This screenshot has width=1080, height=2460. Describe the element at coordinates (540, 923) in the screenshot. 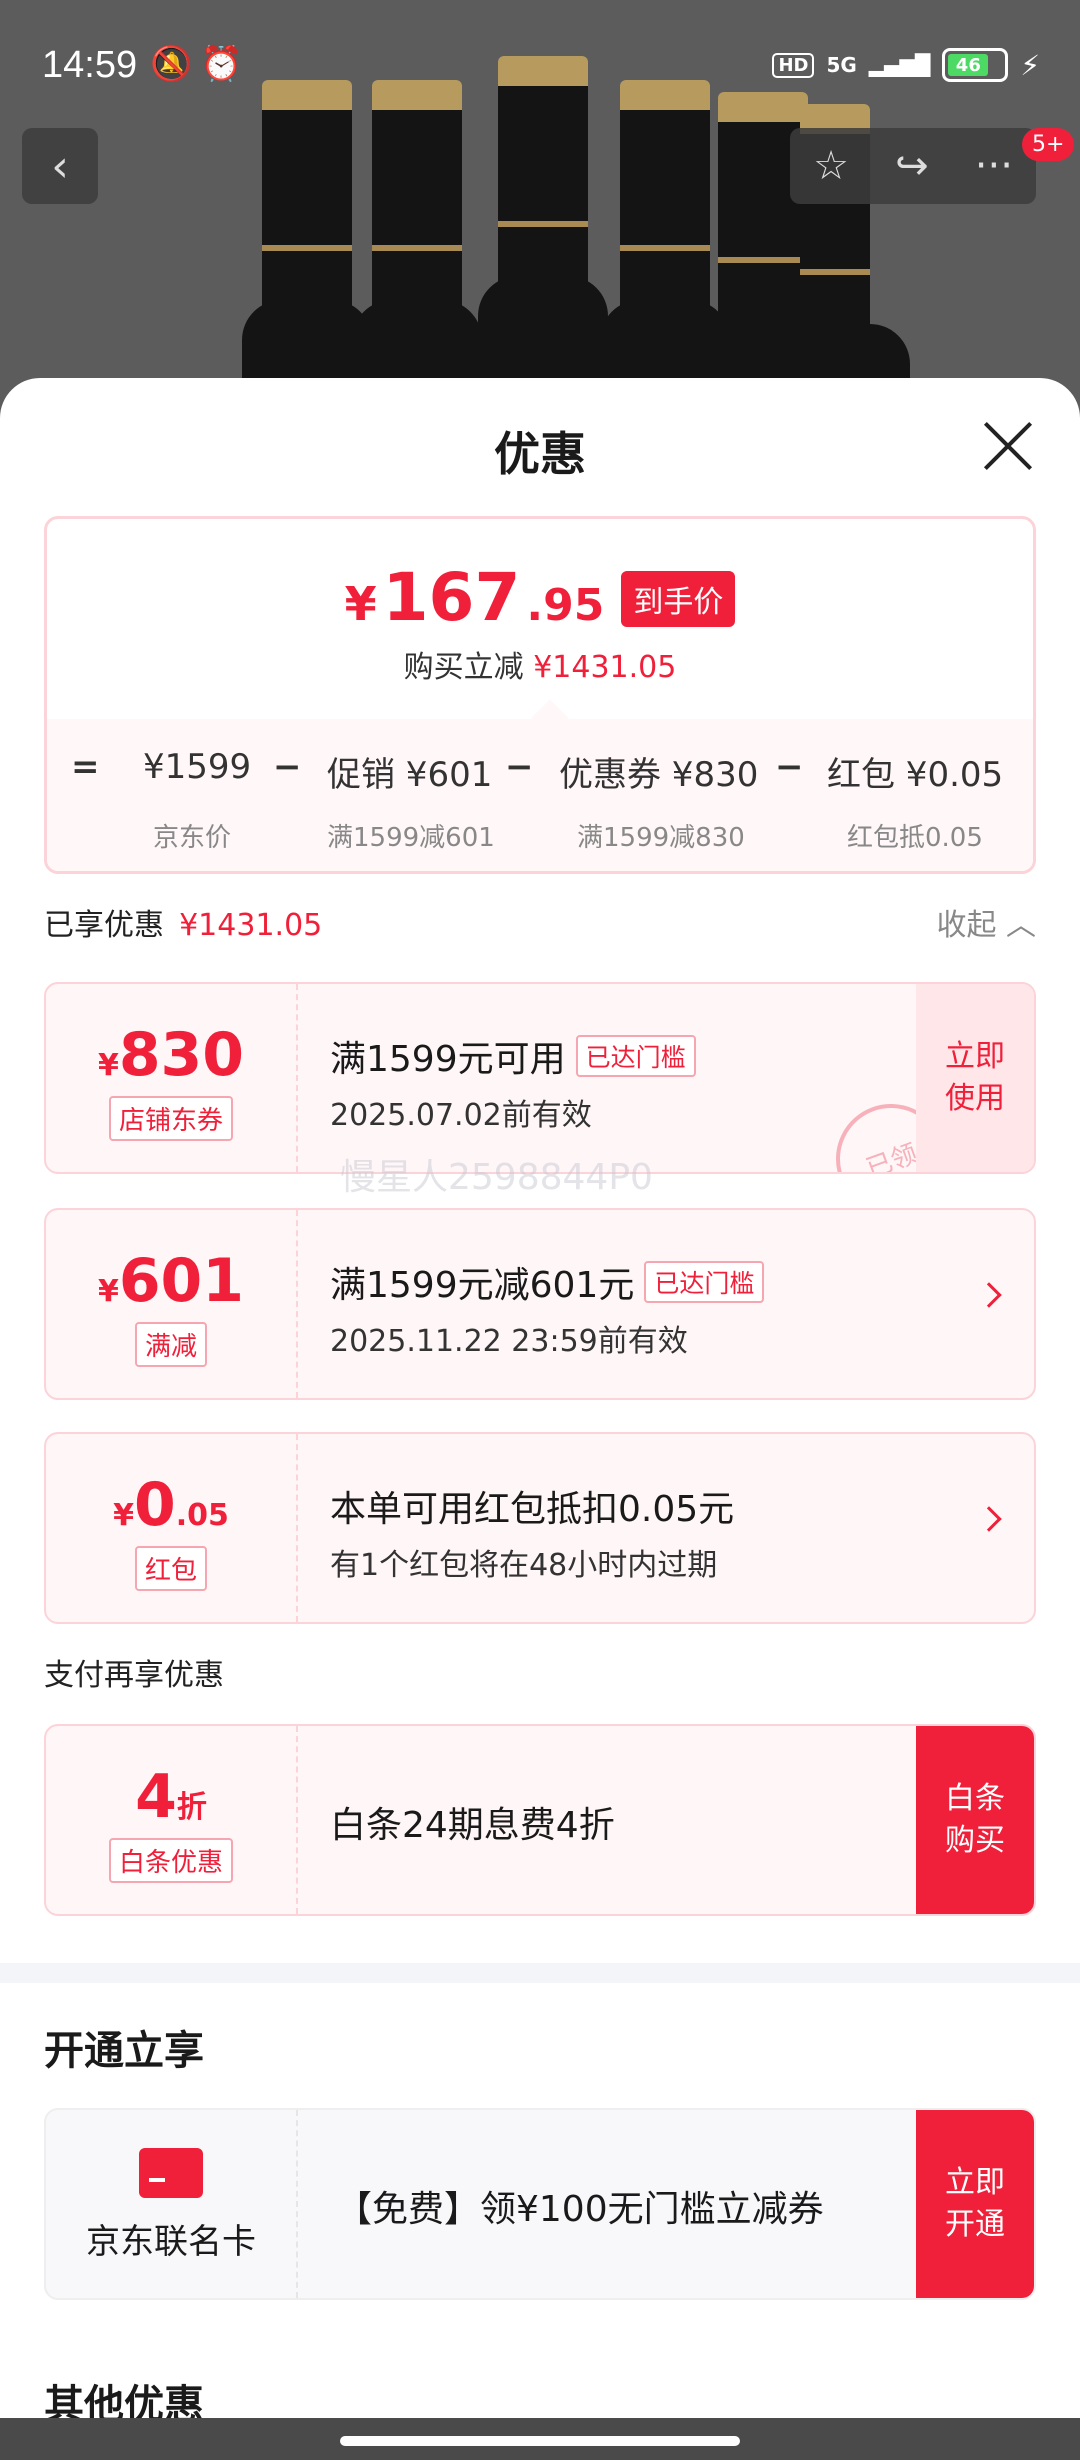

I see `enjoyed-discount-row: 已享优惠 ¥1431.05 收起 ︿` at that location.